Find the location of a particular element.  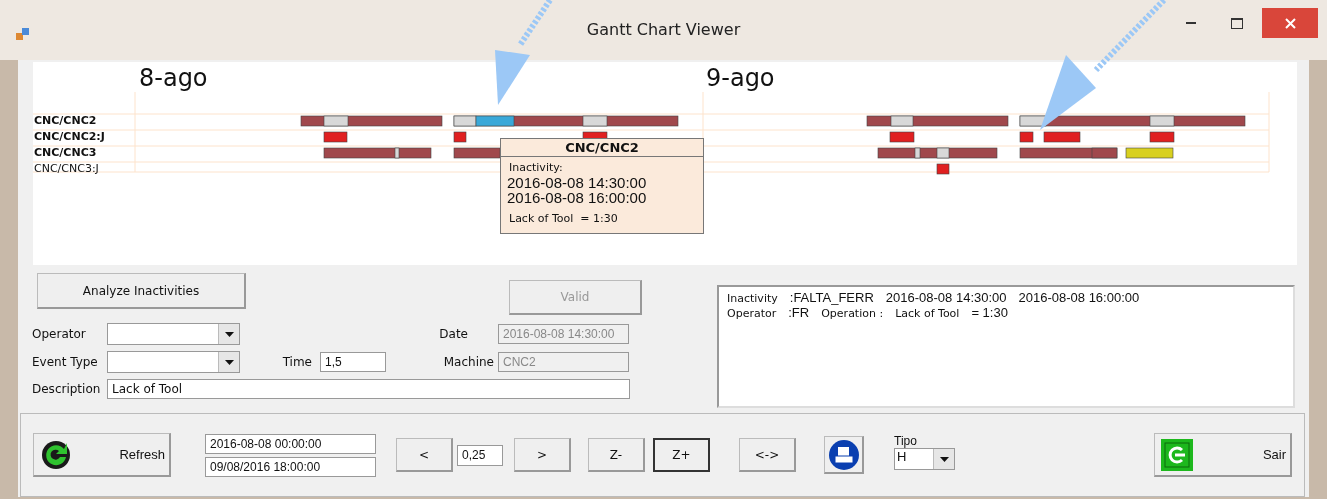

date-label: 9-ago is located at coordinates (740, 78).